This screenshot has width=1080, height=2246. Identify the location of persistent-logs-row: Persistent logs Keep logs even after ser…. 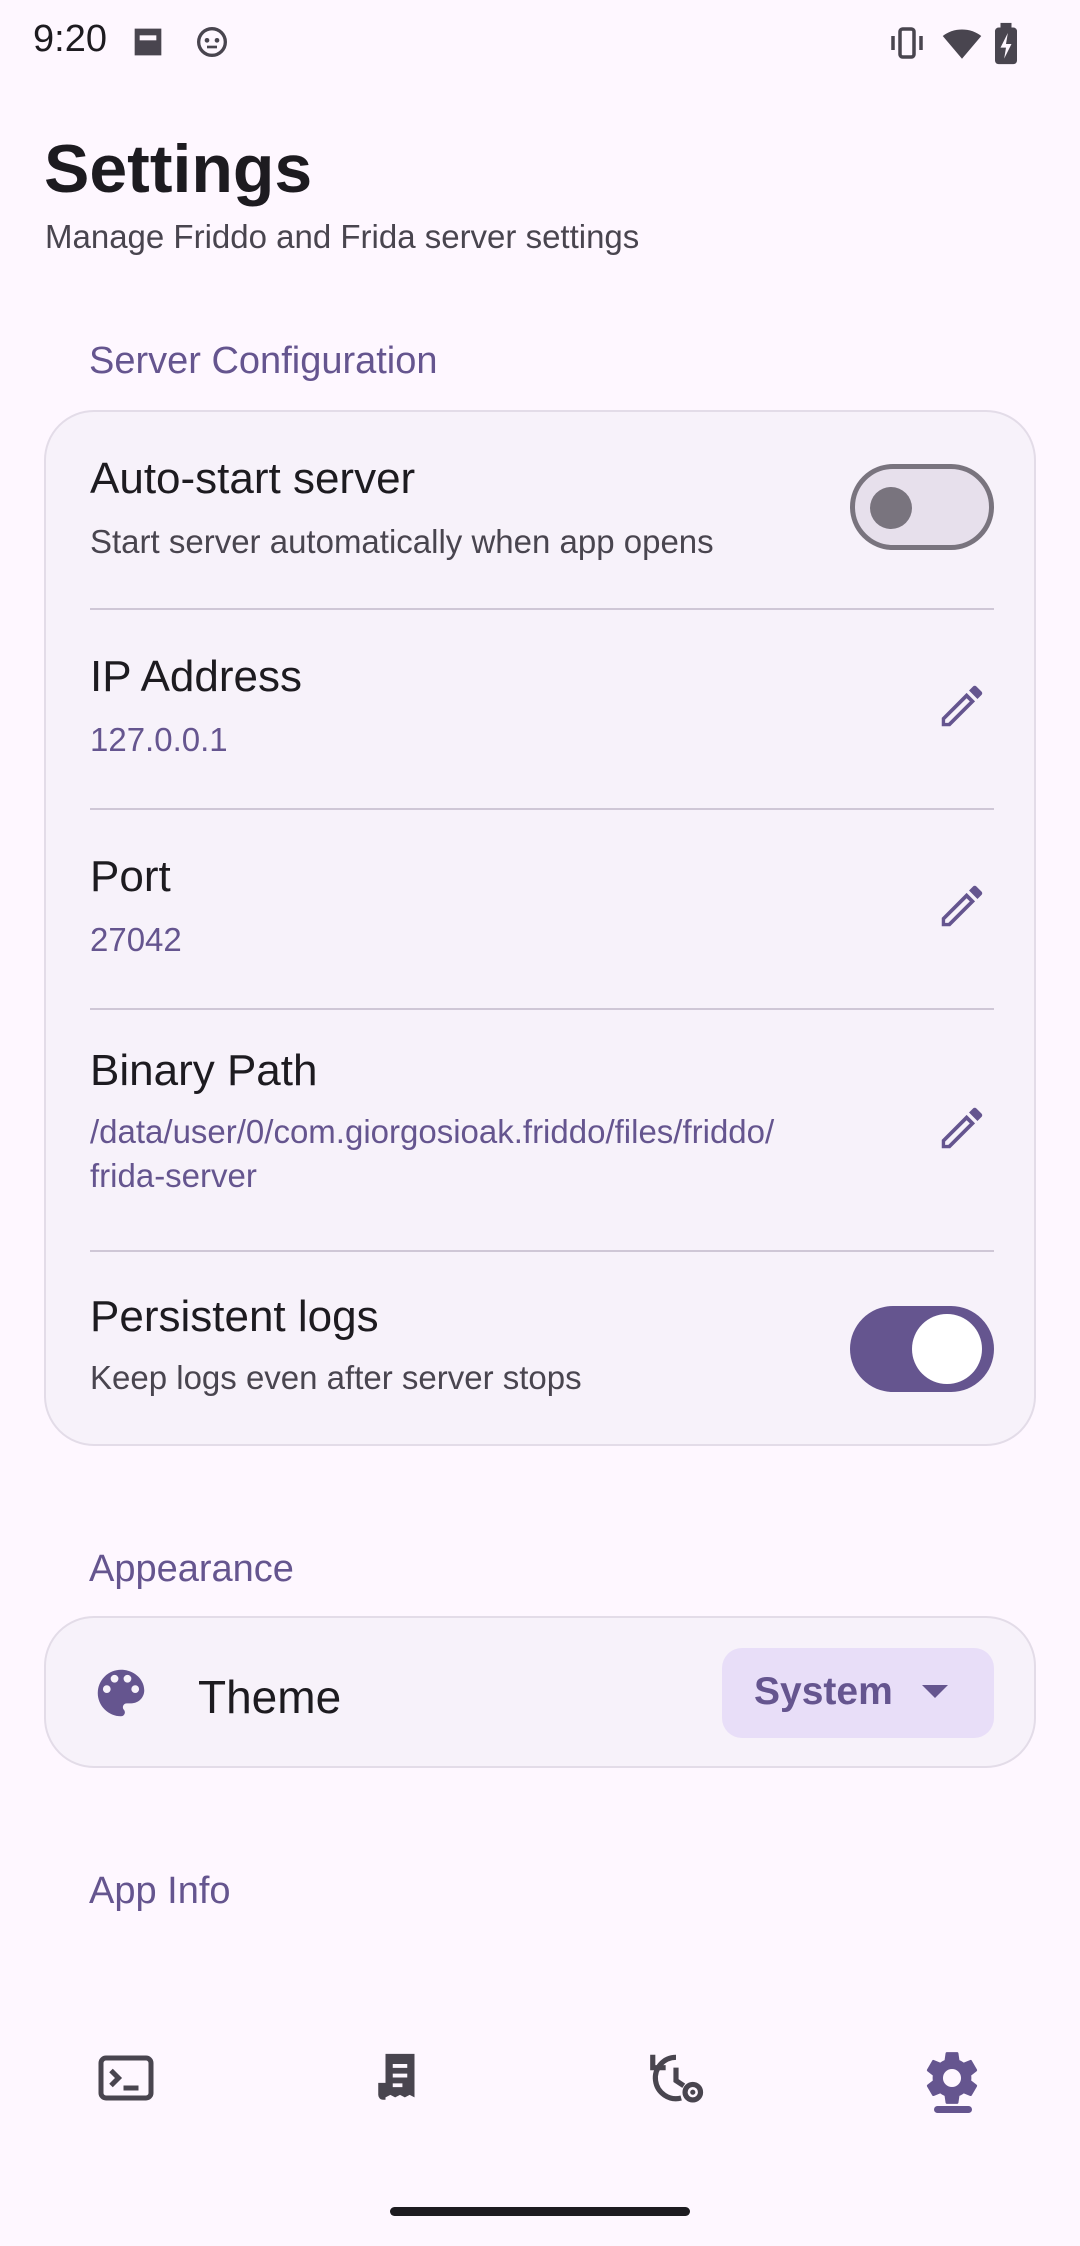
(540, 1349).